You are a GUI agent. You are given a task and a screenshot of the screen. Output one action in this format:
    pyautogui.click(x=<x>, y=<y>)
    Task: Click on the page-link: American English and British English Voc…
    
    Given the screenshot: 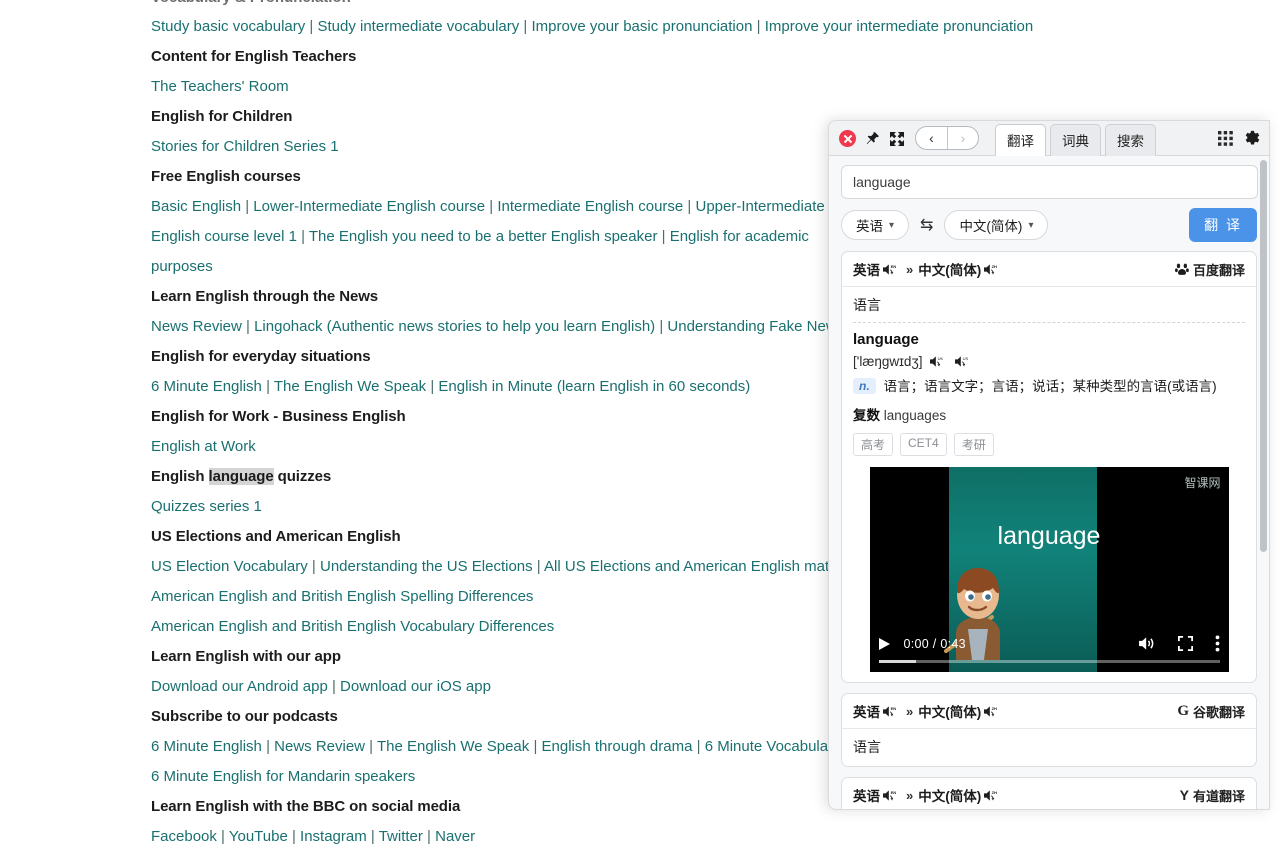 What is the action you would take?
    pyautogui.click(x=352, y=626)
    